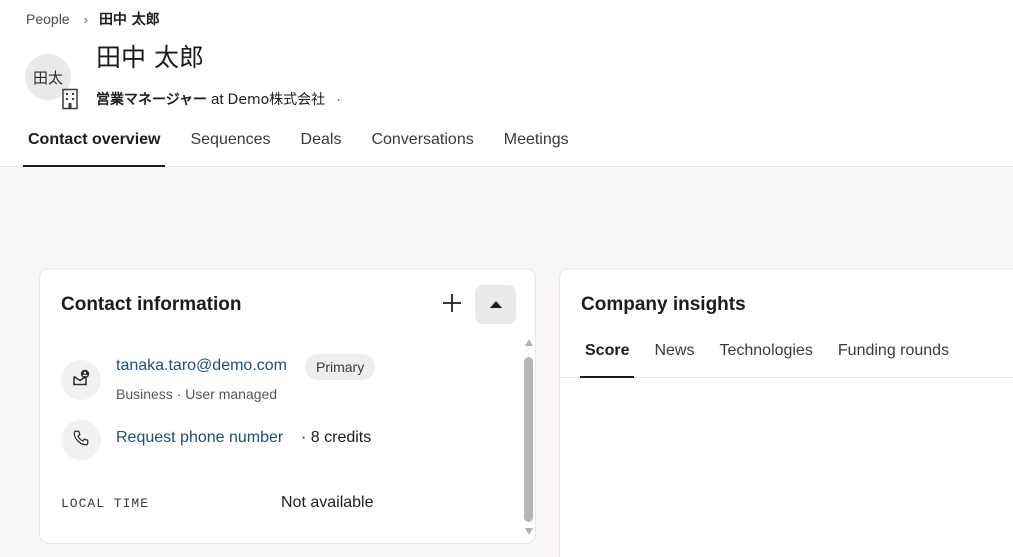 Image resolution: width=1013 pixels, height=557 pixels. What do you see at coordinates (230, 142) in the screenshot?
I see `tab-sequences: Sequences` at bounding box center [230, 142].